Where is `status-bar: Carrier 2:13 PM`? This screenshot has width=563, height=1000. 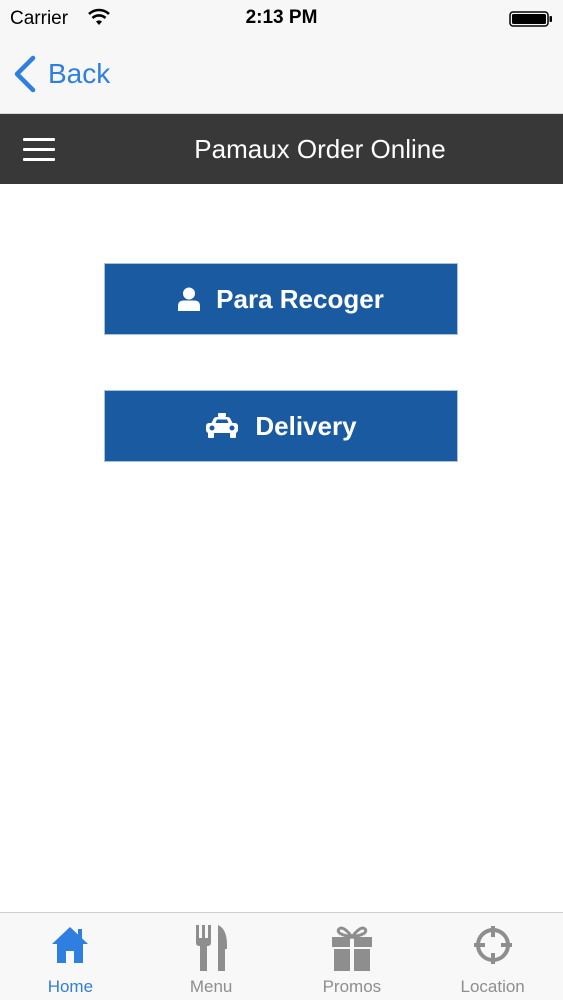 status-bar: Carrier 2:13 PM is located at coordinates (281, 20).